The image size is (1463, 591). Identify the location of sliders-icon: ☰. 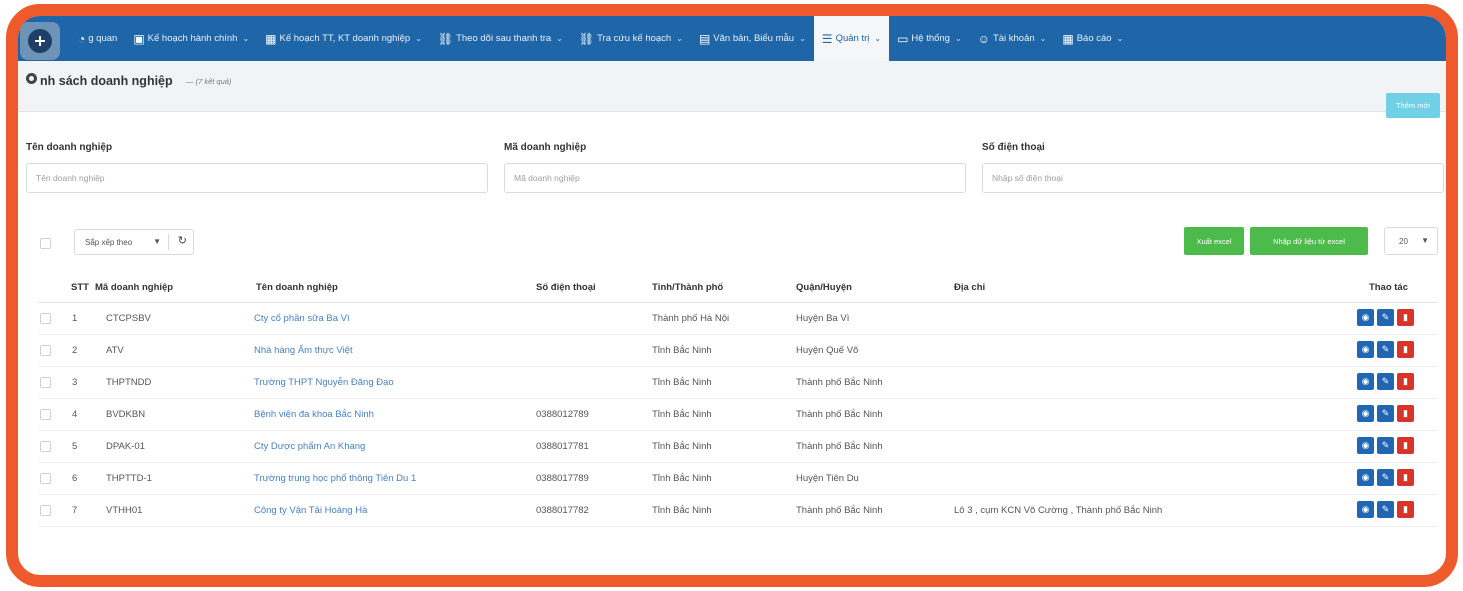
(827, 38).